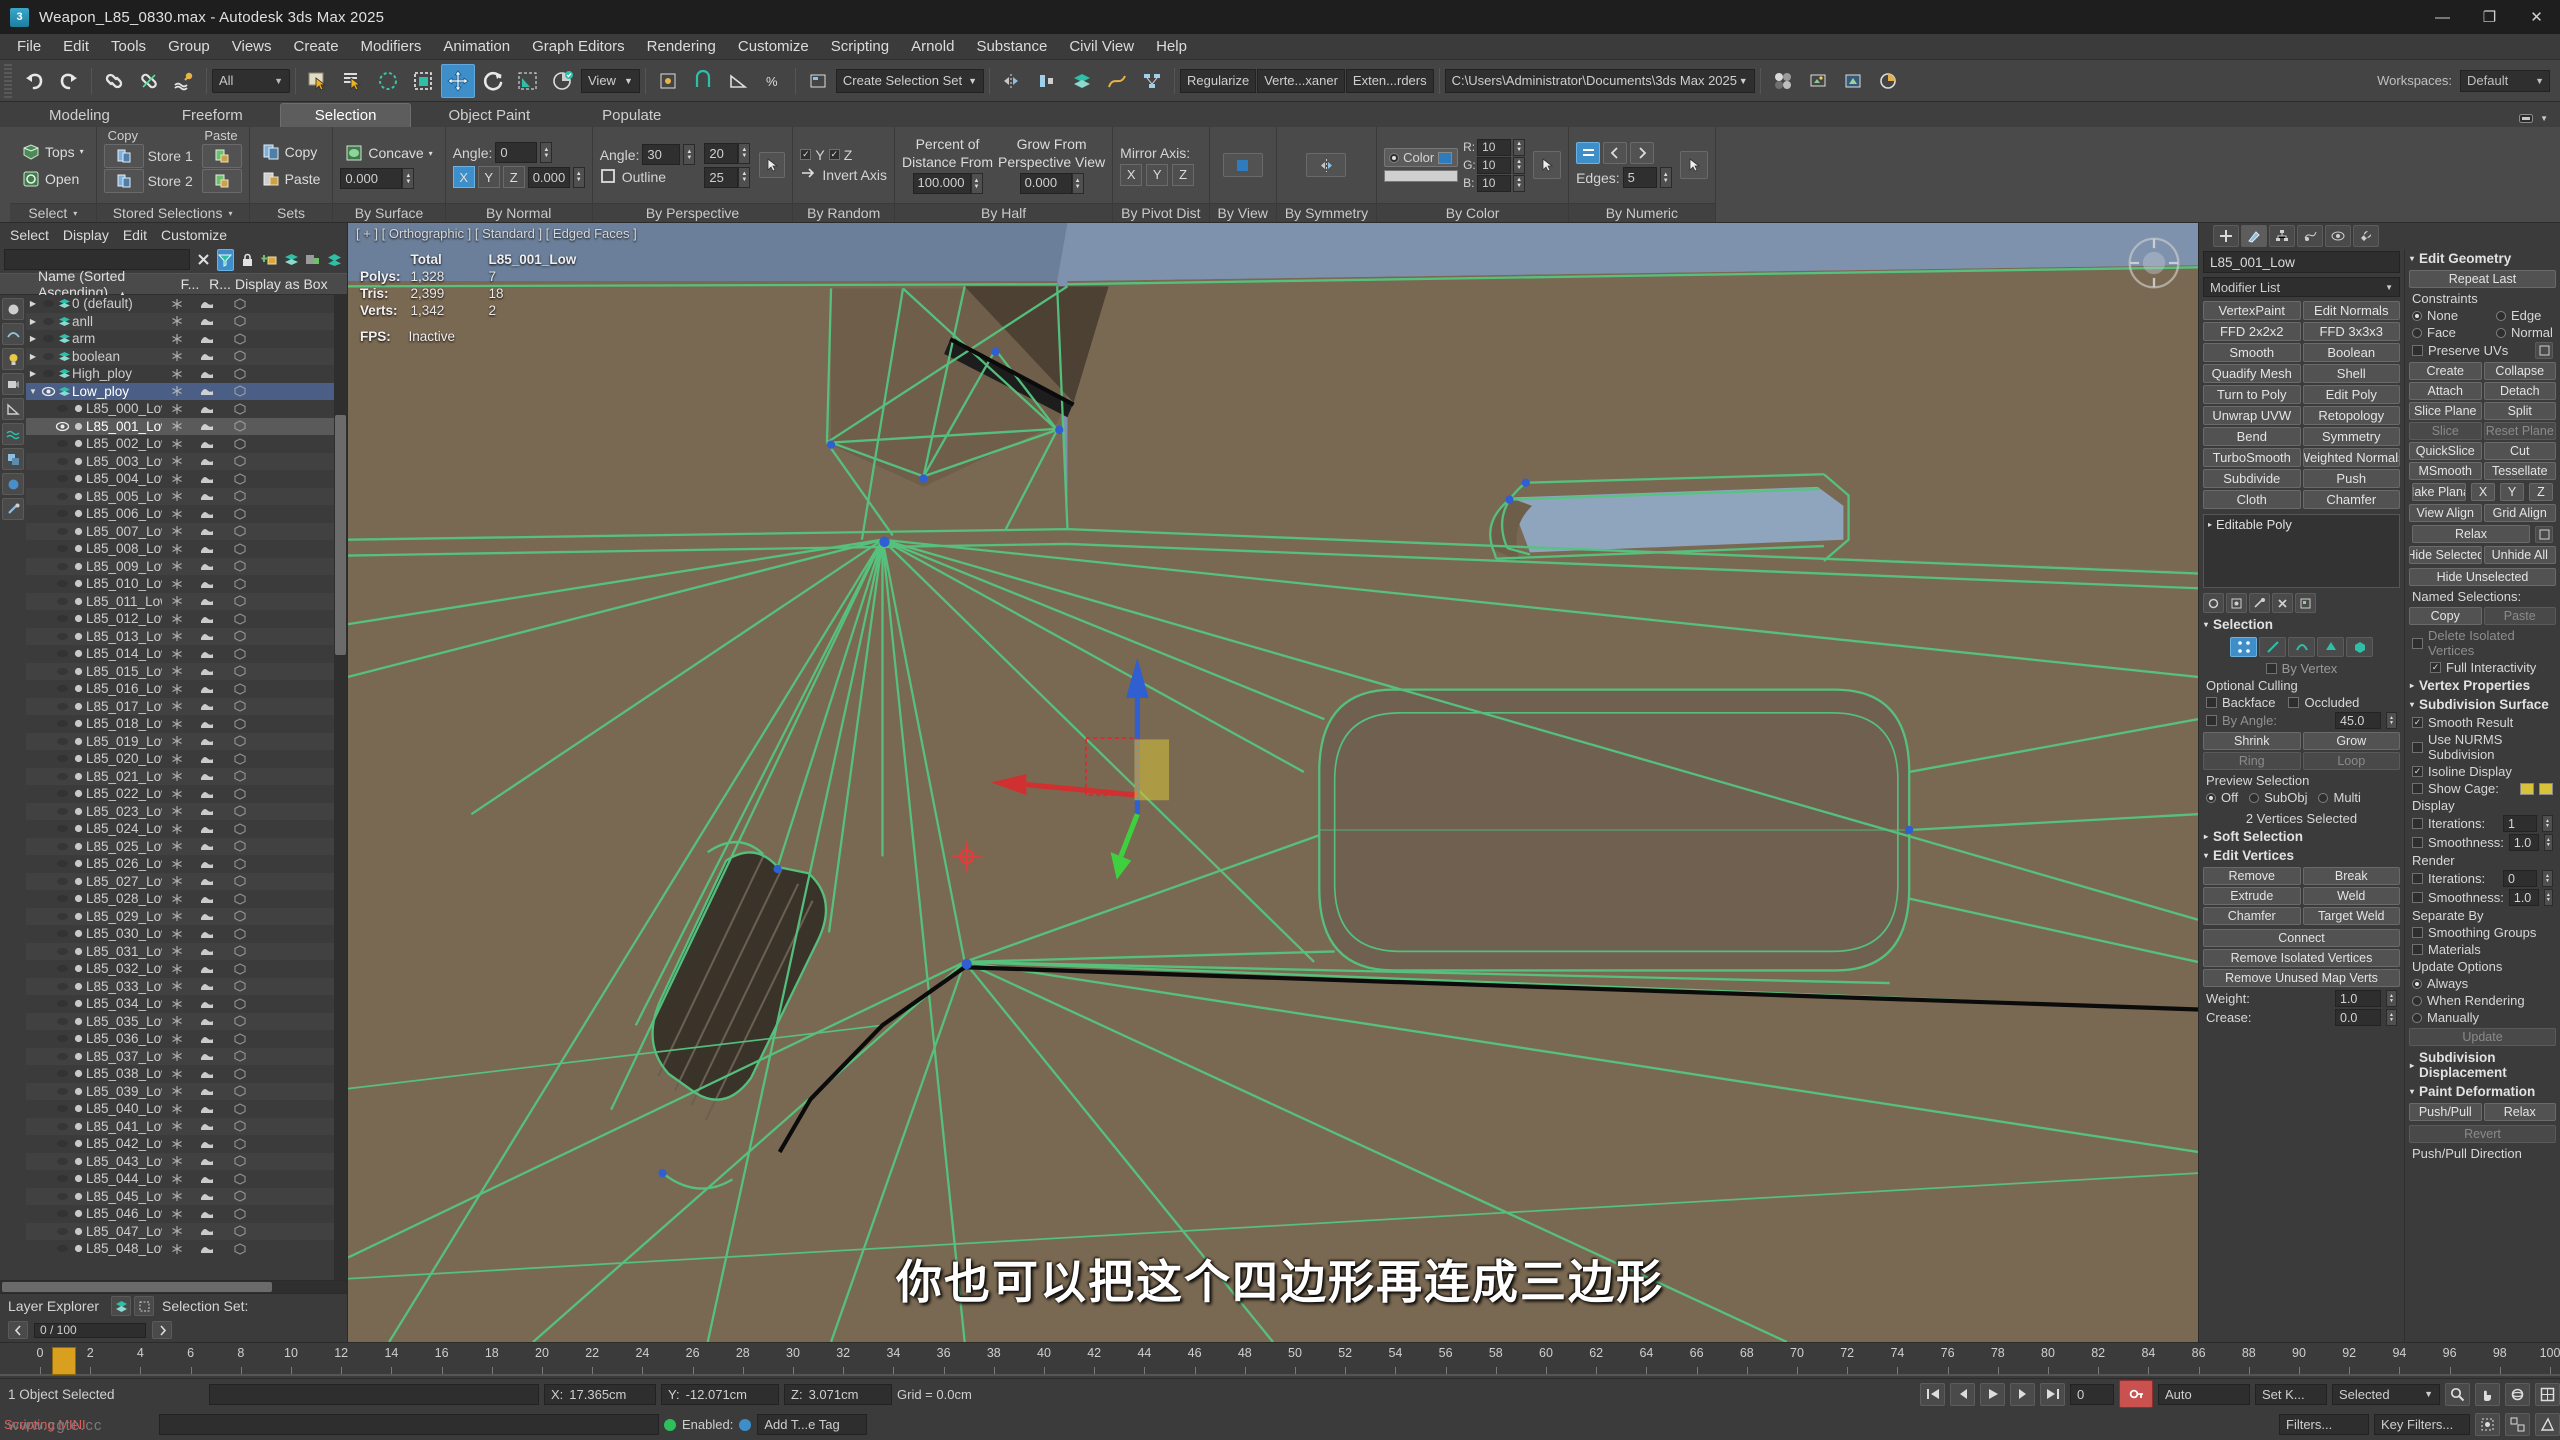 Image resolution: width=2560 pixels, height=1440 pixels. I want to click on maxscript-listener-field, so click(409, 1425).